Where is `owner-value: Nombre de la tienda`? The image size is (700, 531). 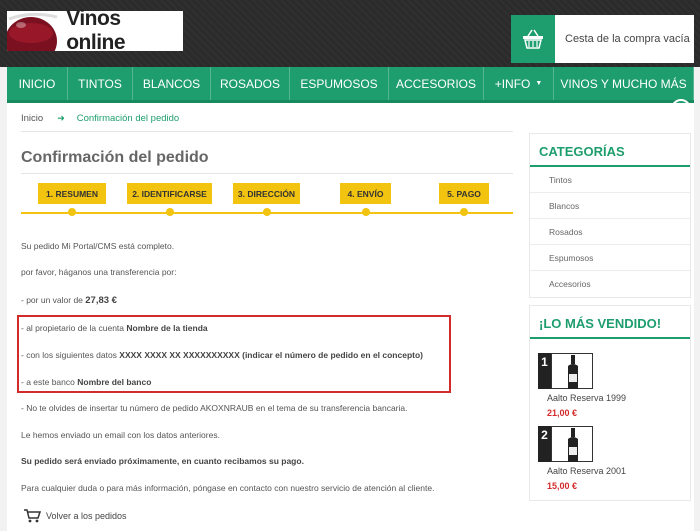 owner-value: Nombre de la tienda is located at coordinates (167, 328).